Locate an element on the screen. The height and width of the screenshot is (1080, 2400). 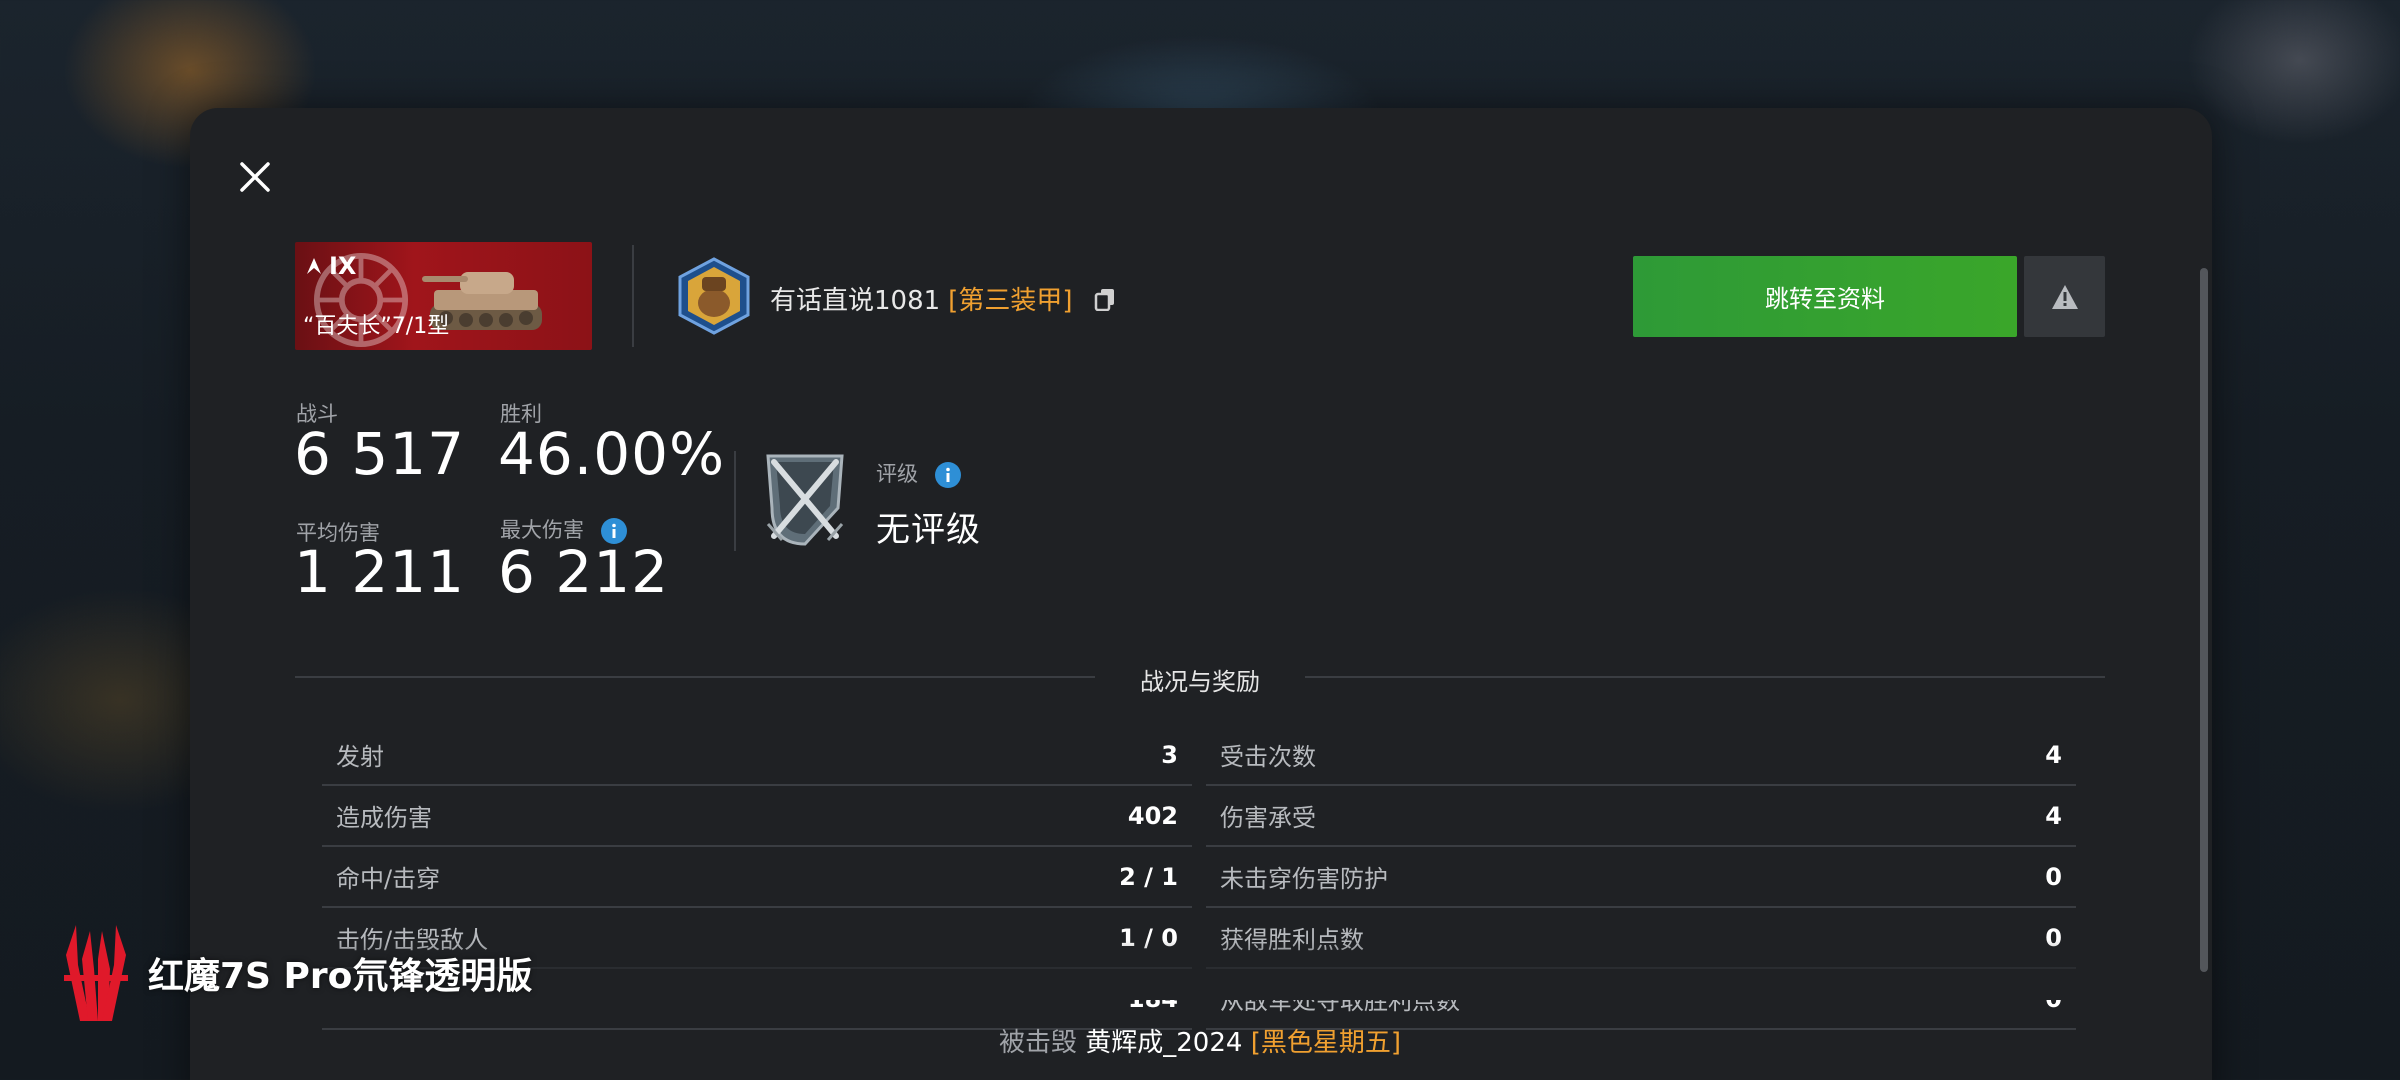
table-row: 未击穿伤害防护 0 is located at coordinates (1641, 877).